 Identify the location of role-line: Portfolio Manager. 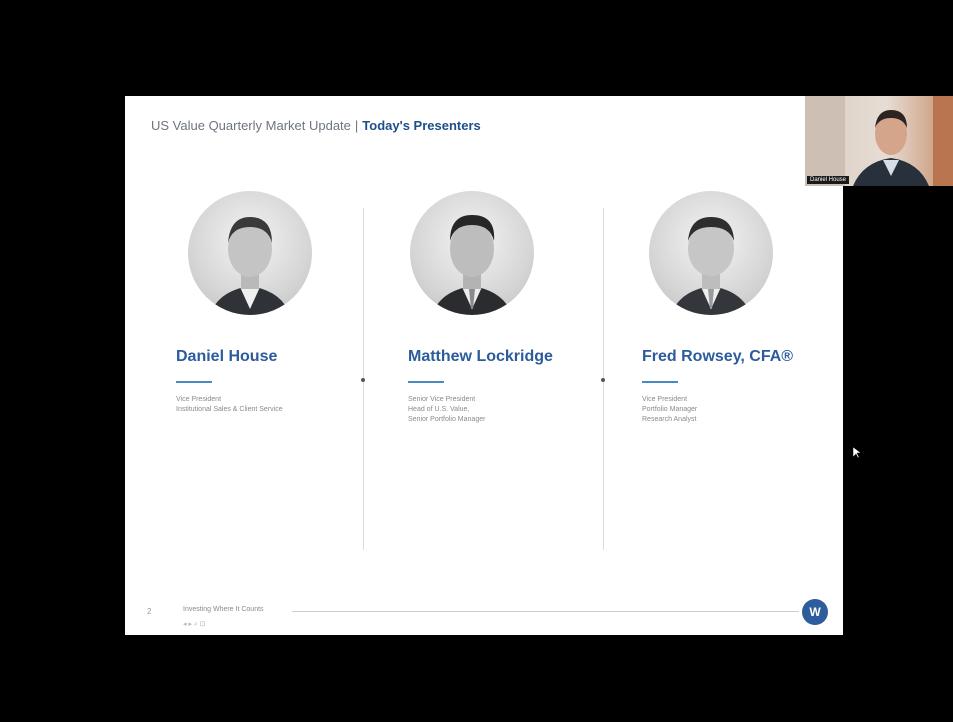
(670, 409).